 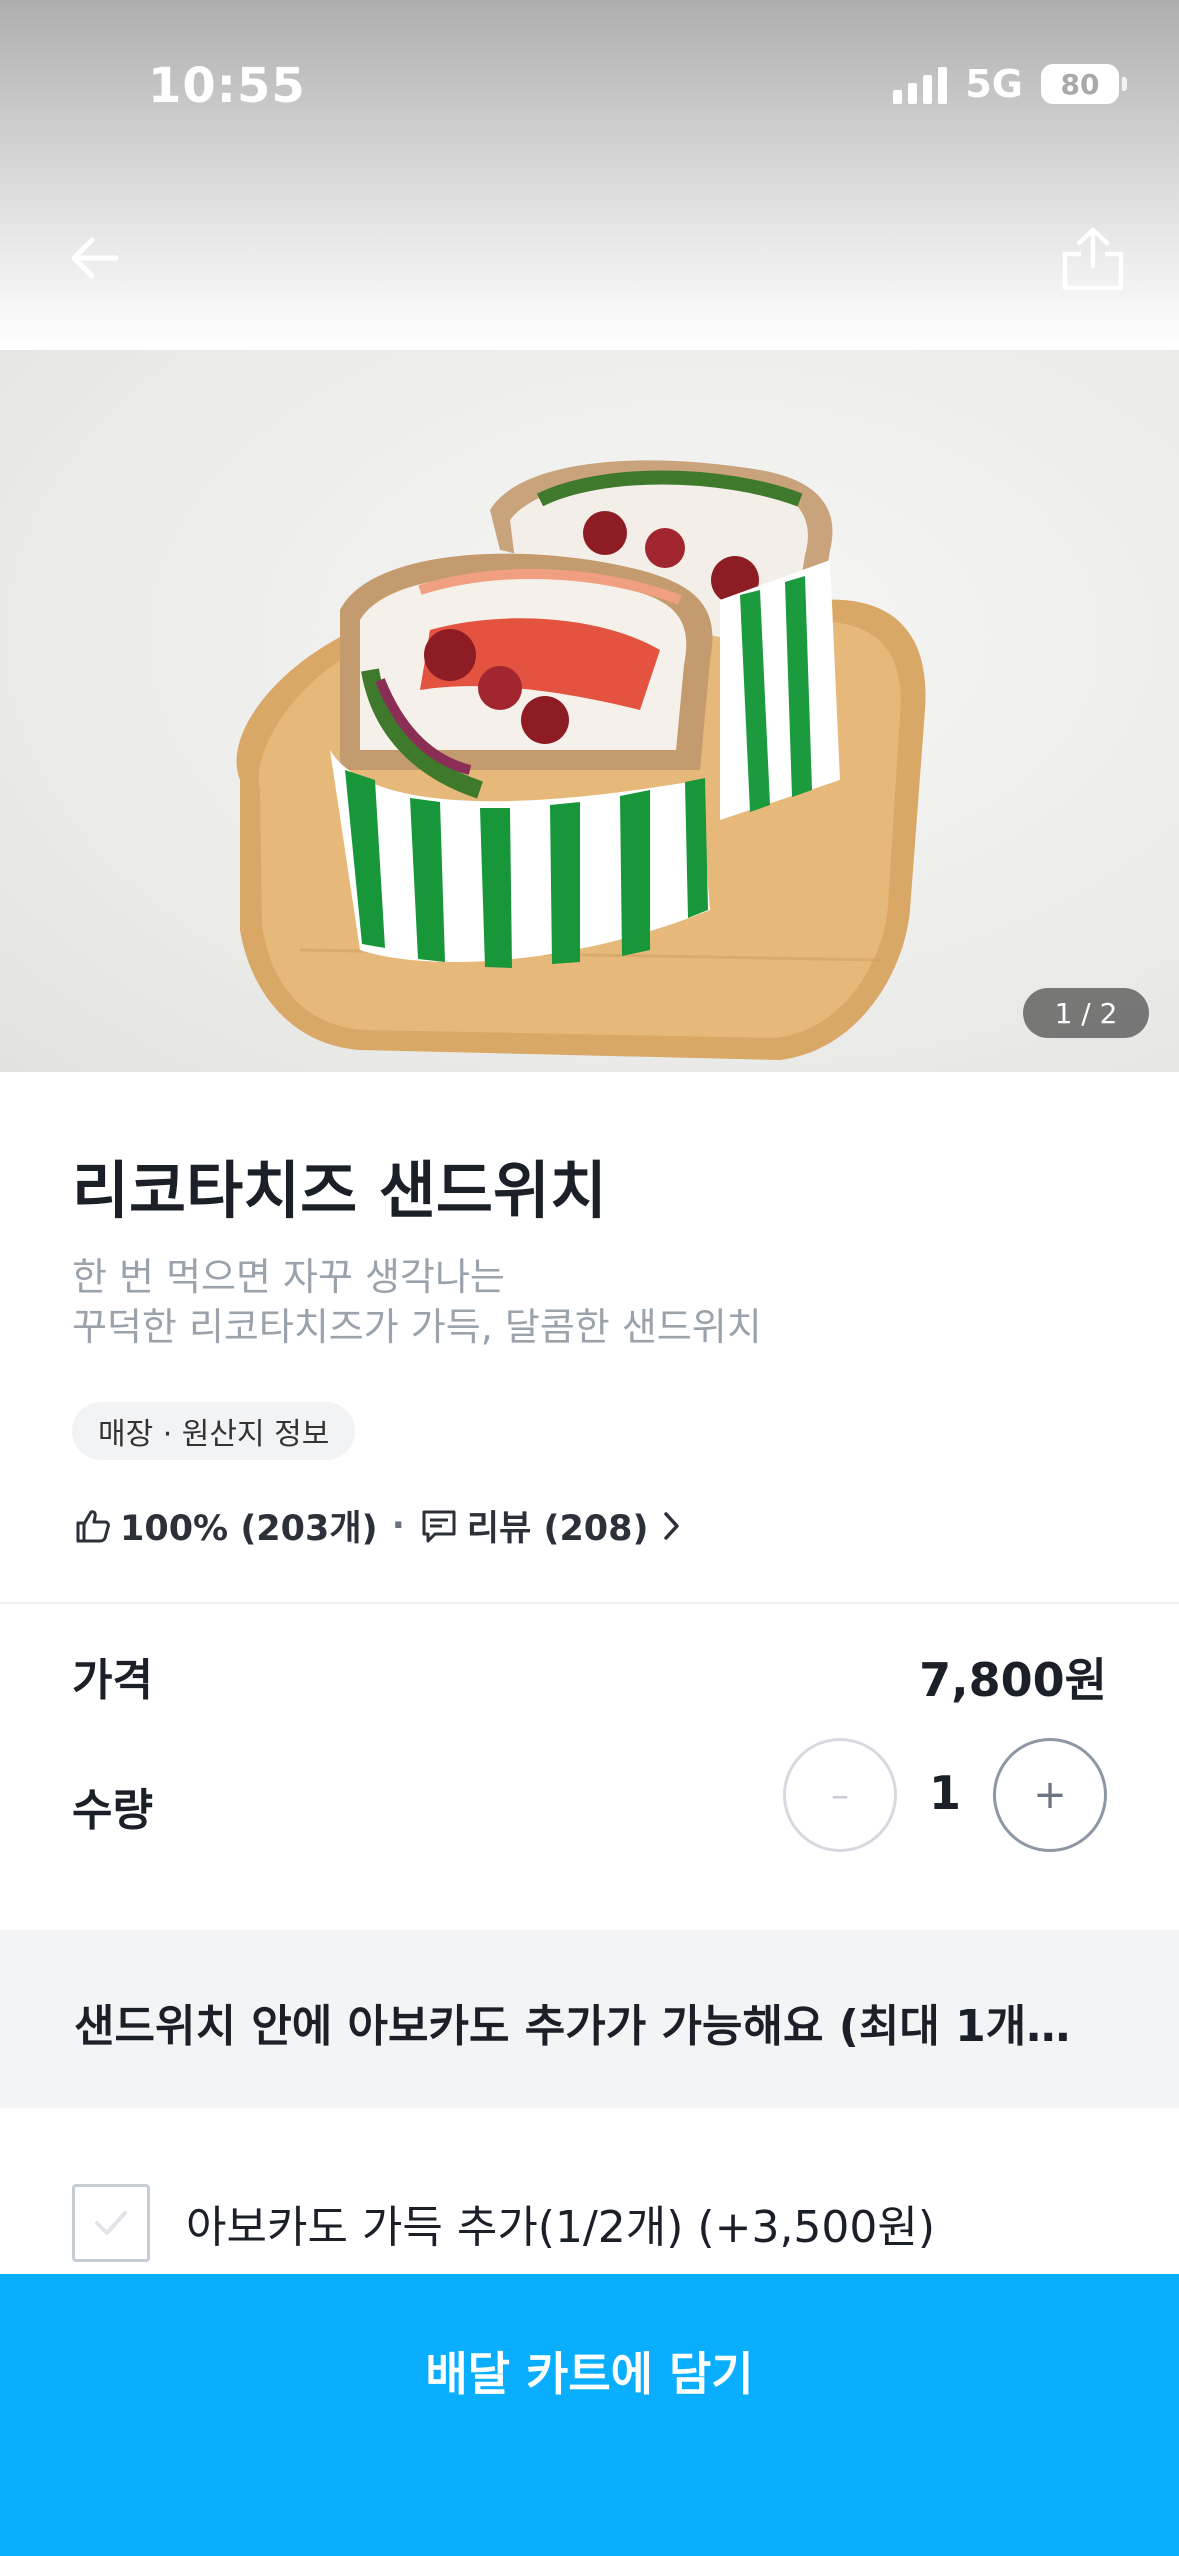 I want to click on section-divider, so click(x=589, y=1603).